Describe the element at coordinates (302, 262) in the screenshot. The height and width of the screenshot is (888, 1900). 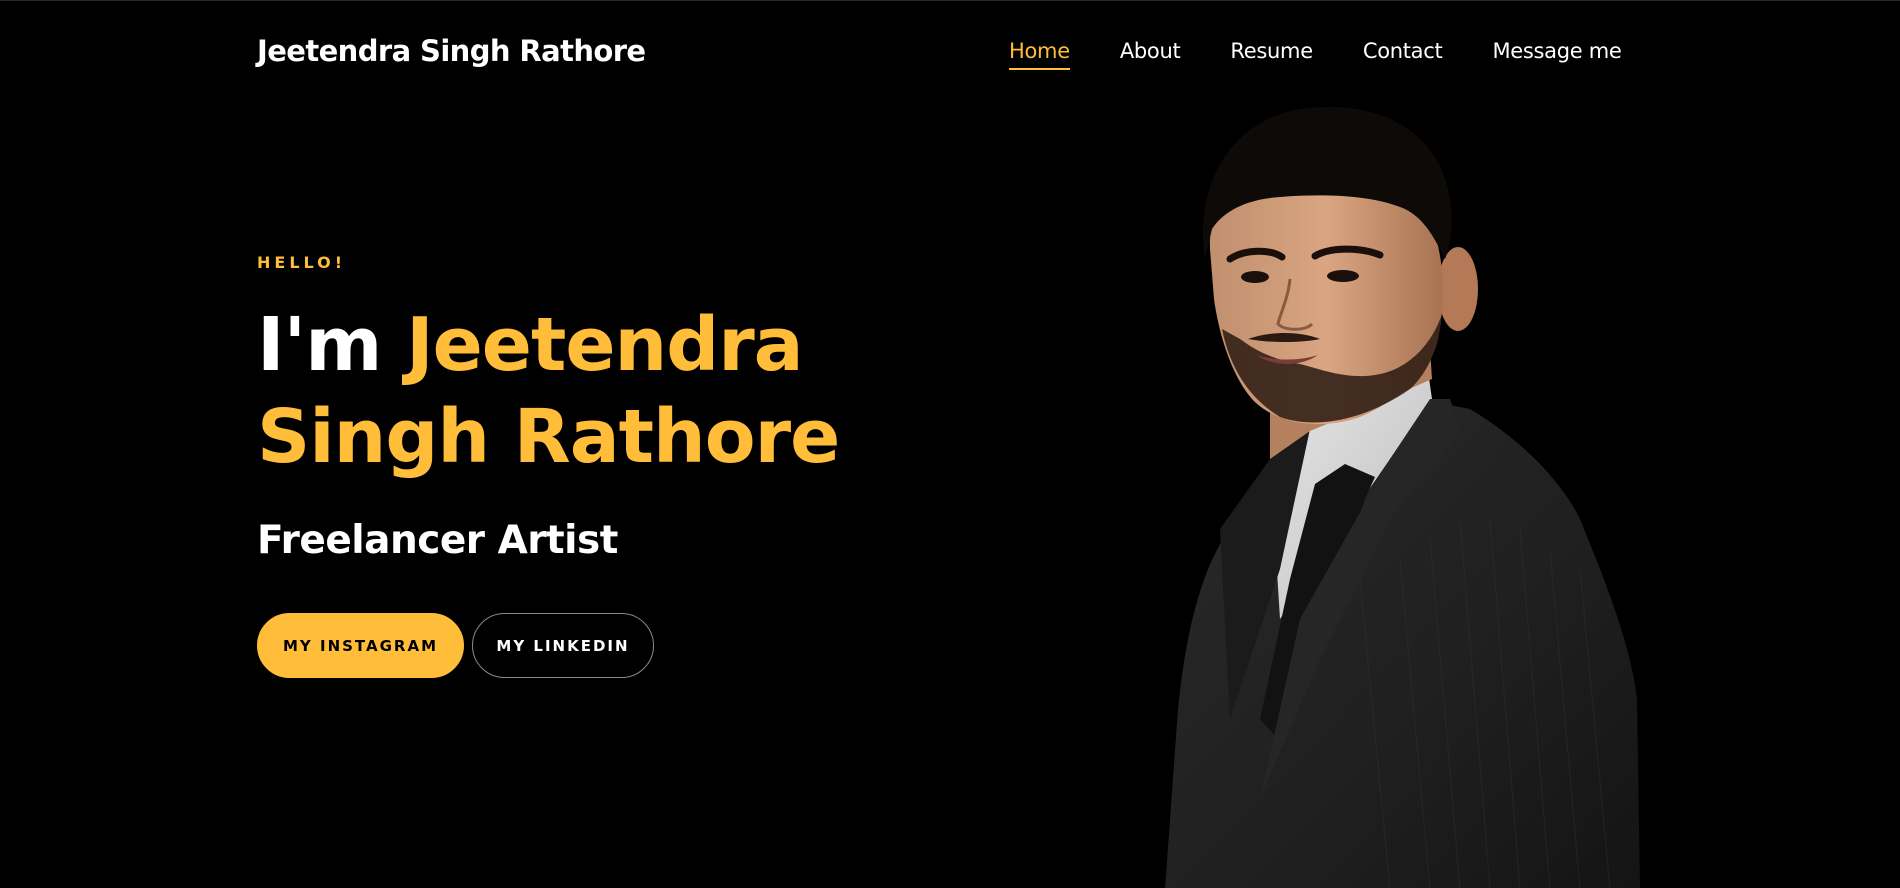
I see `hero-greeting: HELLO!` at that location.